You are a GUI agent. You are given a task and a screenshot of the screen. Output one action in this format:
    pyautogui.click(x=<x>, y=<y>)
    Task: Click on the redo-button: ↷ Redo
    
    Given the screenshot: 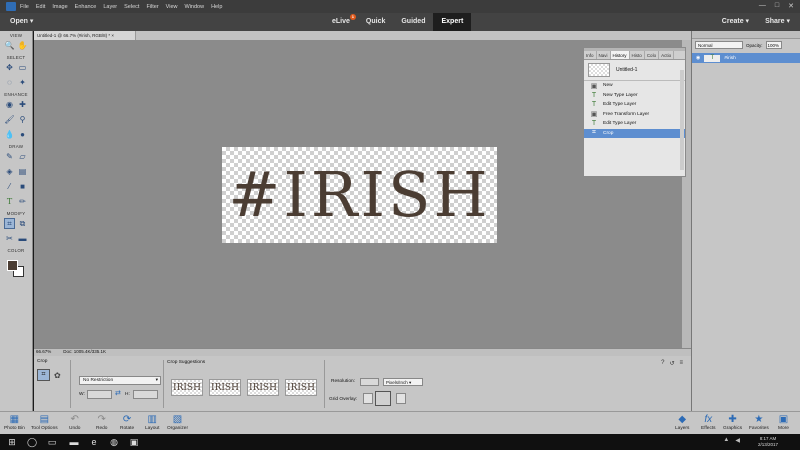 What is the action you would take?
    pyautogui.click(x=101, y=422)
    